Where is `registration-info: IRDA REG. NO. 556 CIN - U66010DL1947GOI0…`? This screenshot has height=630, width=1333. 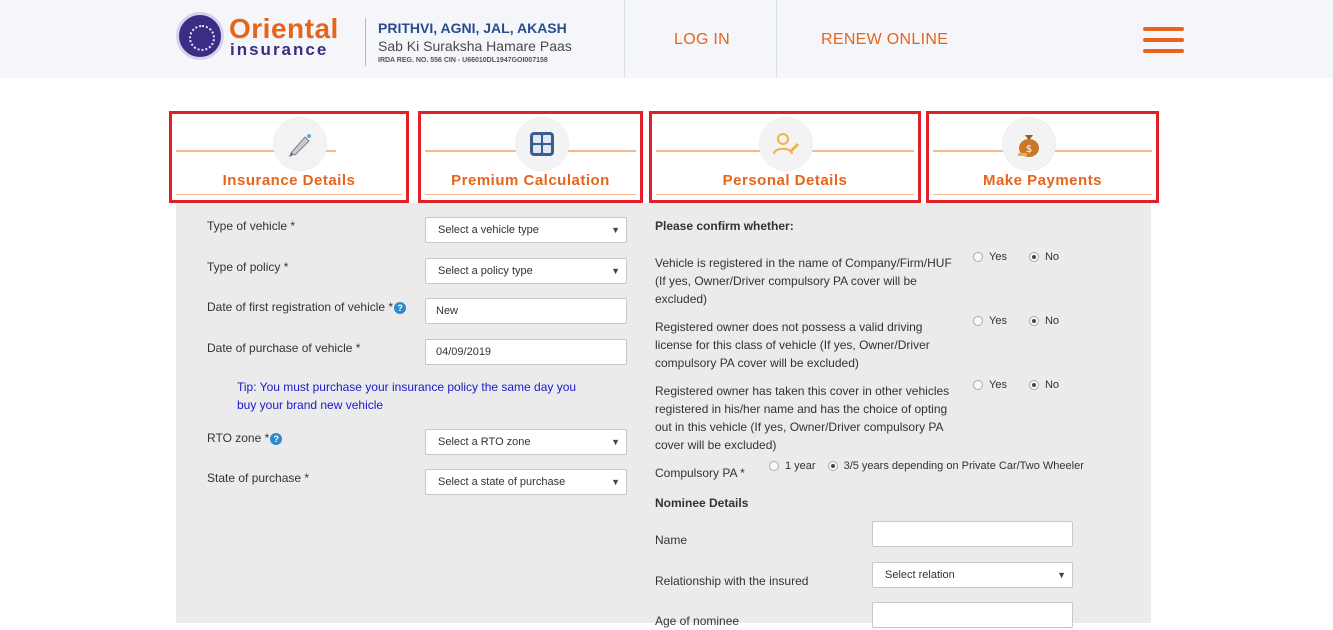 registration-info: IRDA REG. NO. 556 CIN - U66010DL1947GOI0… is located at coordinates (463, 60).